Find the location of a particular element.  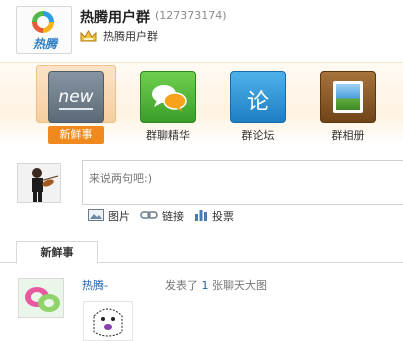

attach-poll-button: 投票 is located at coordinates (214, 216).